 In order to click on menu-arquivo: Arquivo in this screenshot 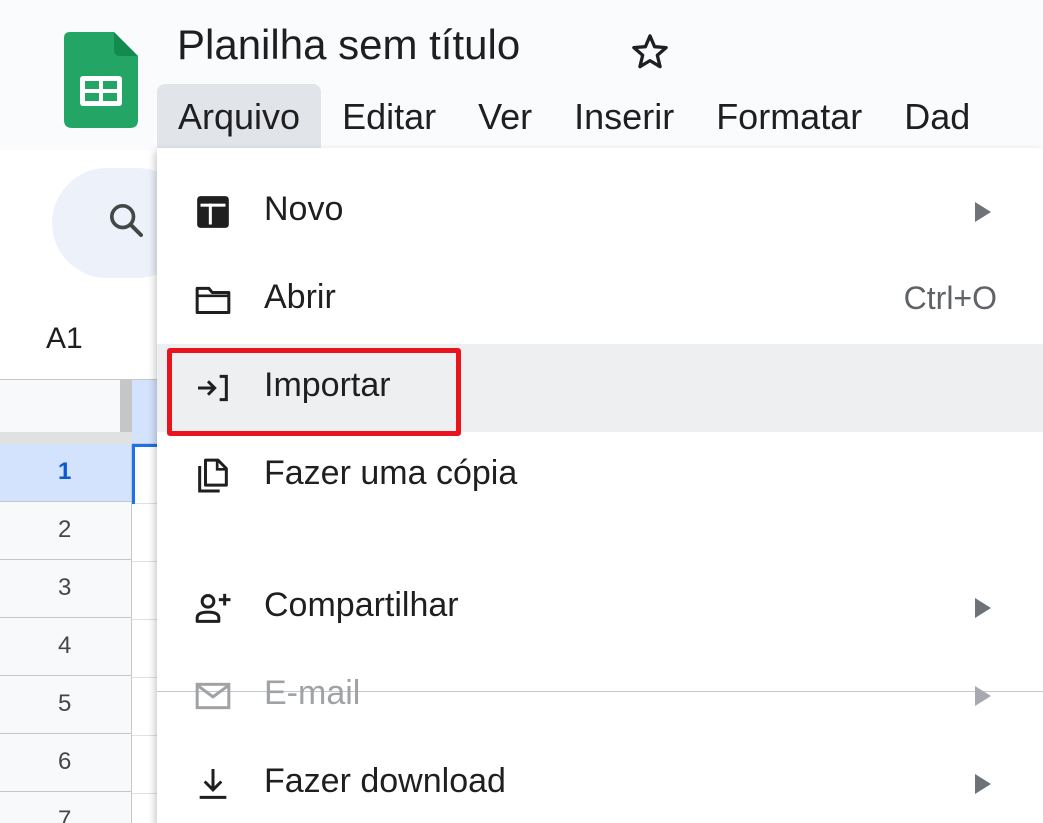, I will do `click(239, 116)`.